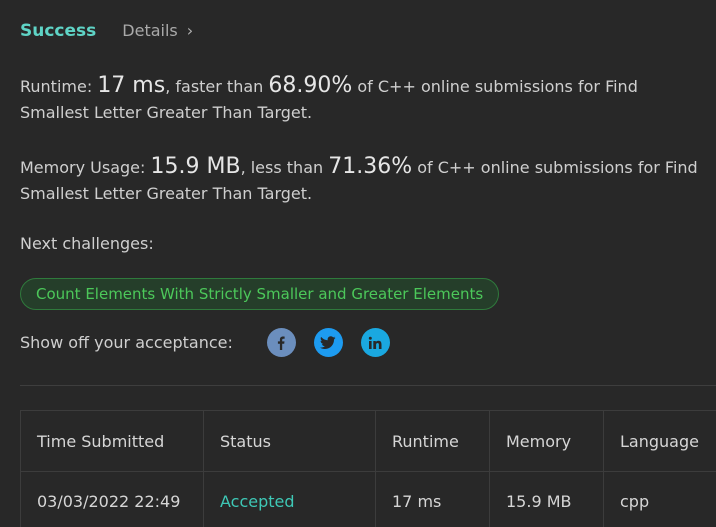 This screenshot has width=716, height=527. What do you see at coordinates (328, 342) in the screenshot?
I see `twitter-icon` at bounding box center [328, 342].